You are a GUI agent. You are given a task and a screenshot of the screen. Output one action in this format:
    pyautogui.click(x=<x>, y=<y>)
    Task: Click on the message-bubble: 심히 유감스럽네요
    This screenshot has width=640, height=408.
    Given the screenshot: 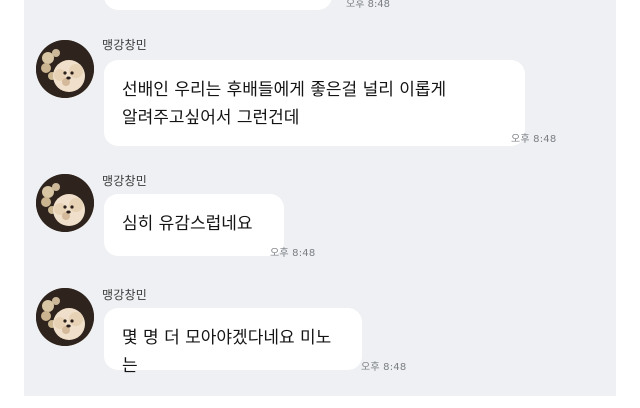 What is the action you would take?
    pyautogui.click(x=194, y=225)
    